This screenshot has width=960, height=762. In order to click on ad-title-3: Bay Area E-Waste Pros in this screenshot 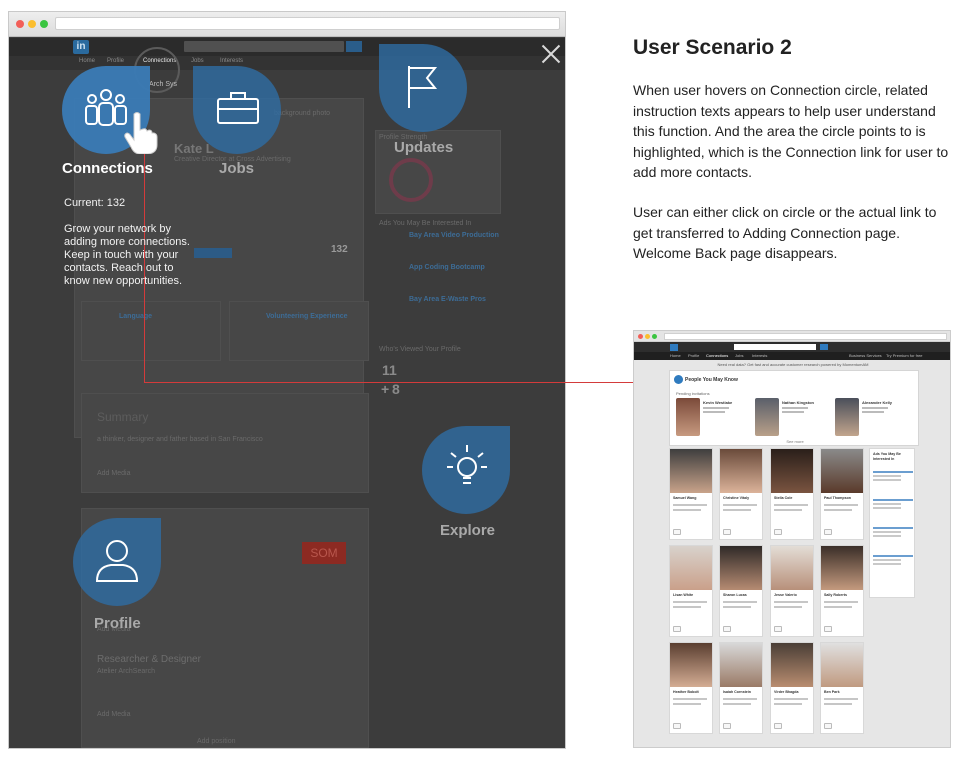, I will do `click(447, 299)`.